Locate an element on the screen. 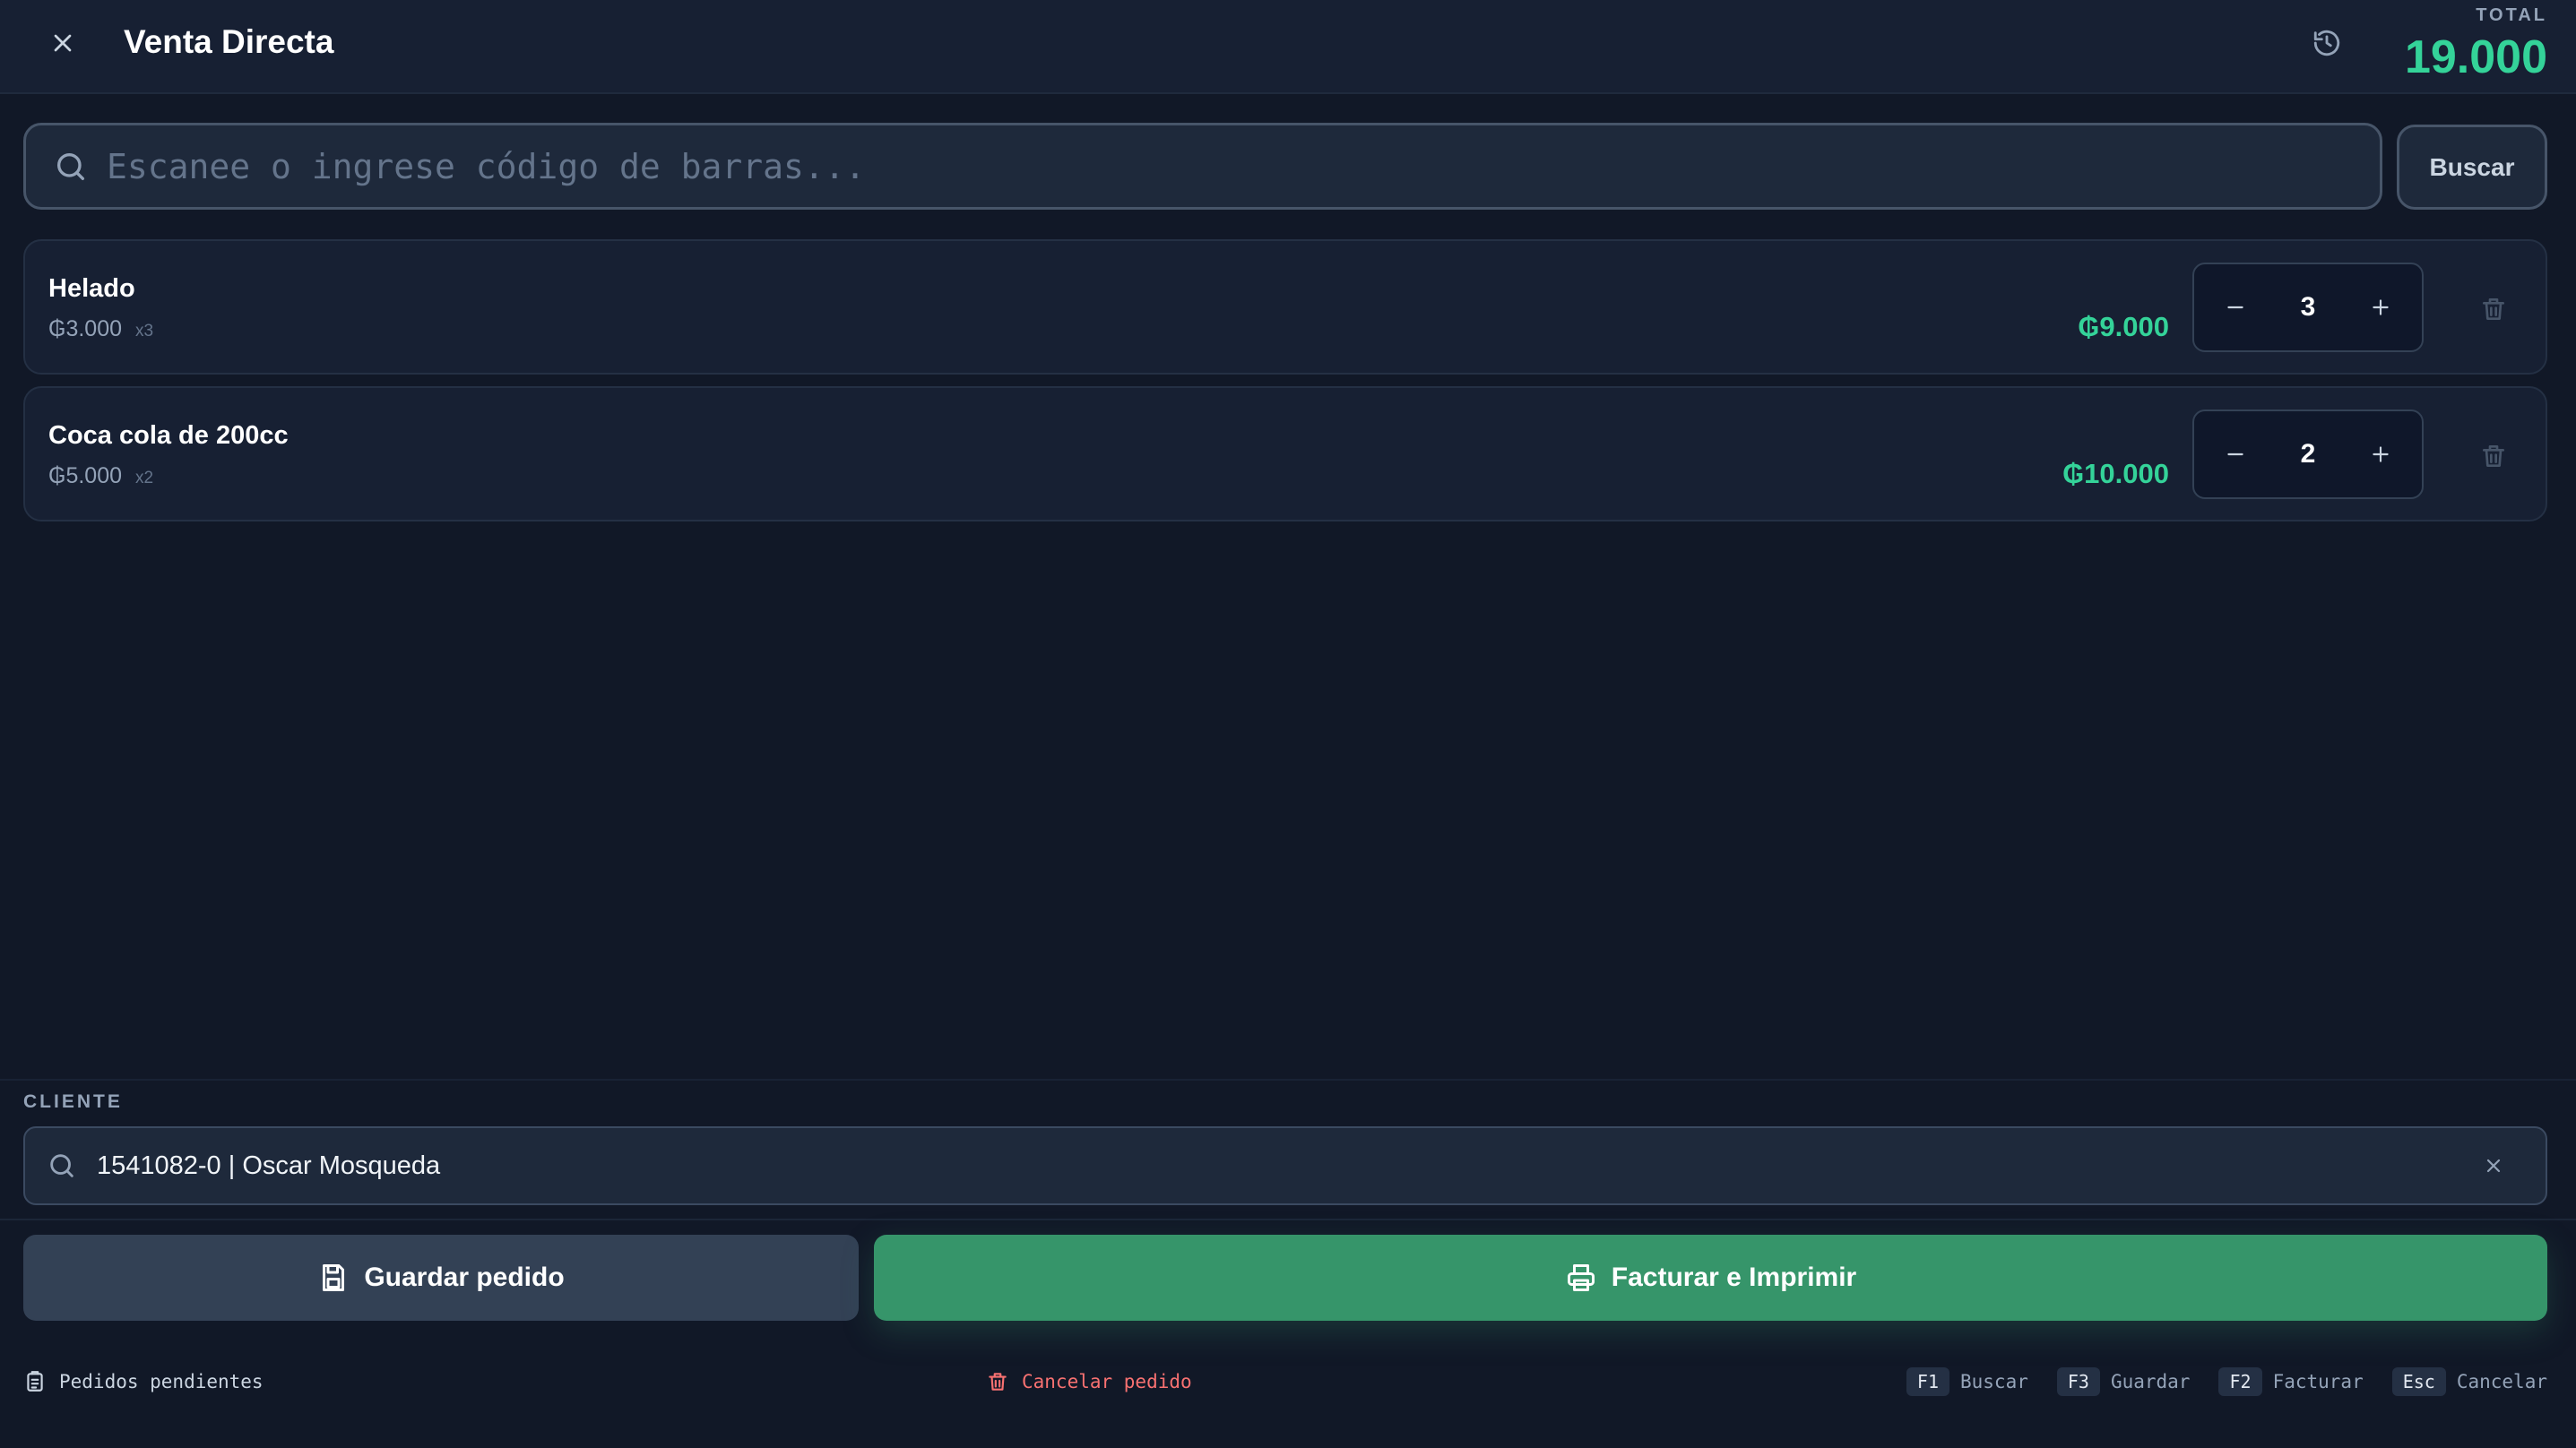 The height and width of the screenshot is (1448, 2576). quantity-value: 2 is located at coordinates (2308, 454).